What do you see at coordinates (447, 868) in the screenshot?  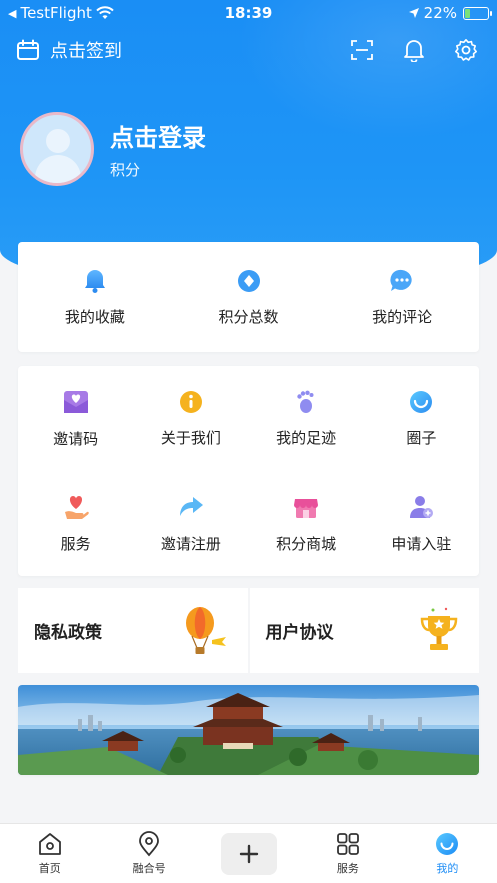 I see `tab-label: 我的` at bounding box center [447, 868].